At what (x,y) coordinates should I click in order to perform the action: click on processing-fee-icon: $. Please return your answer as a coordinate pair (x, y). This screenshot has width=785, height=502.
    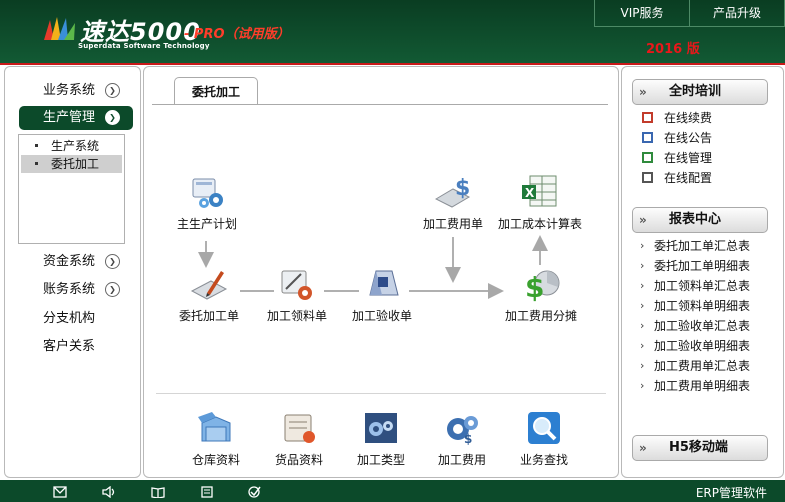
    Looking at the image, I should click on (452, 192).